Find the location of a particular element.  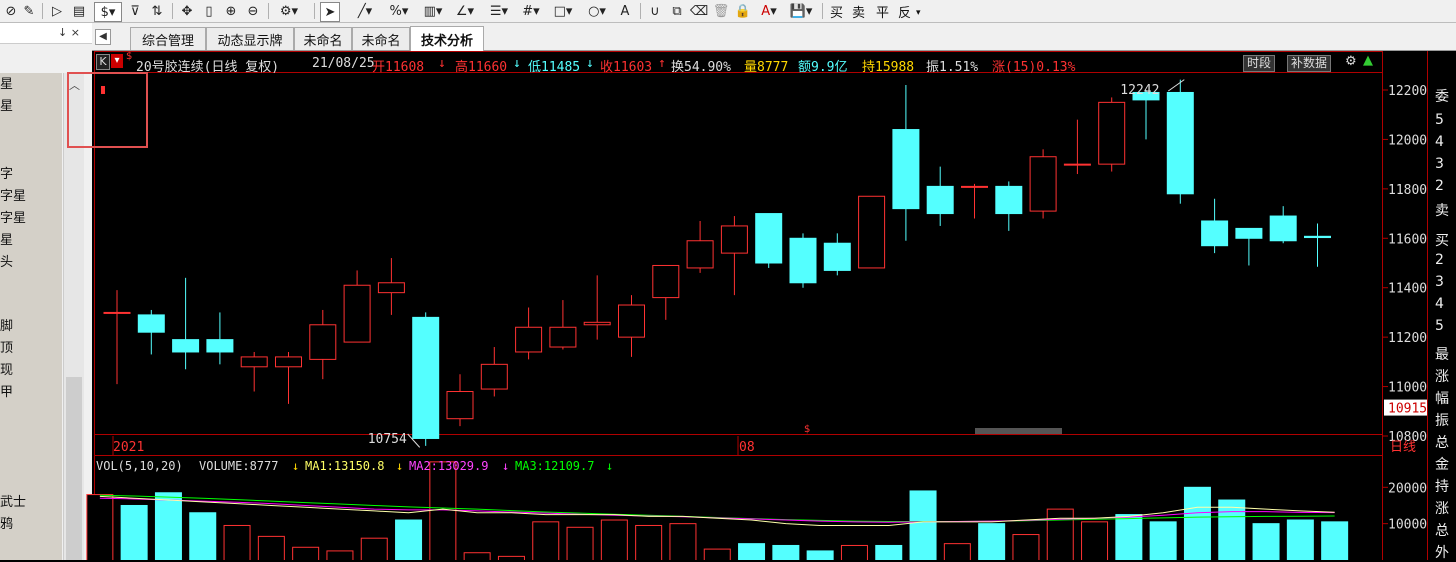

vol-ma3: MA3:12109.7 is located at coordinates (555, 466).